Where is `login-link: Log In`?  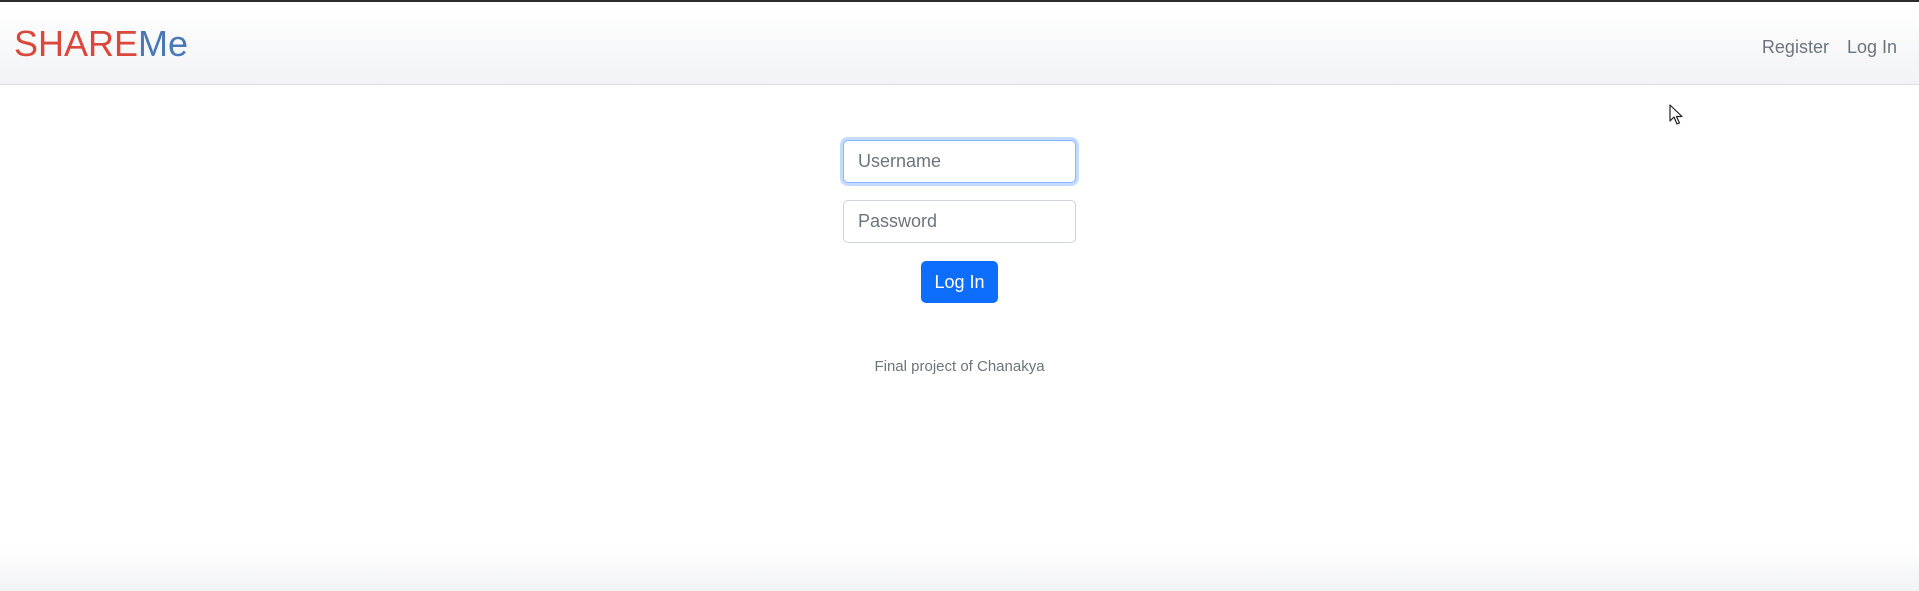
login-link: Log In is located at coordinates (1872, 47).